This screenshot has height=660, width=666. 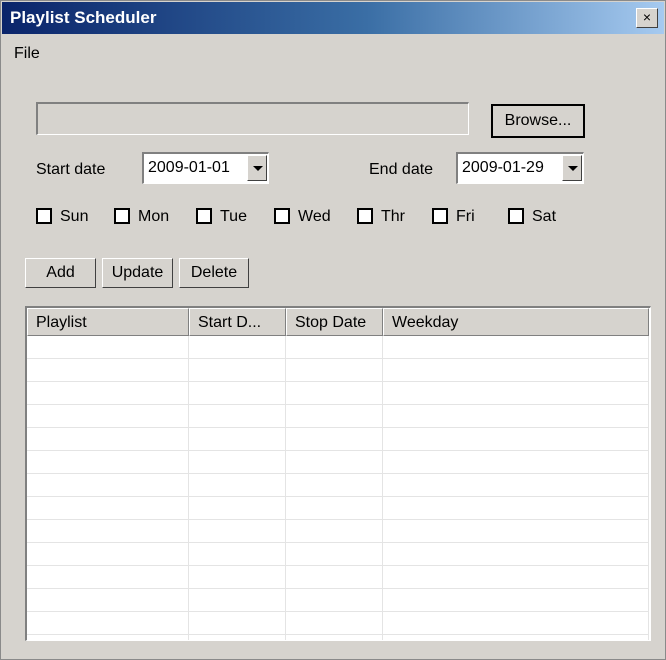 I want to click on column-header-stop-date: Stop Date, so click(x=334, y=322).